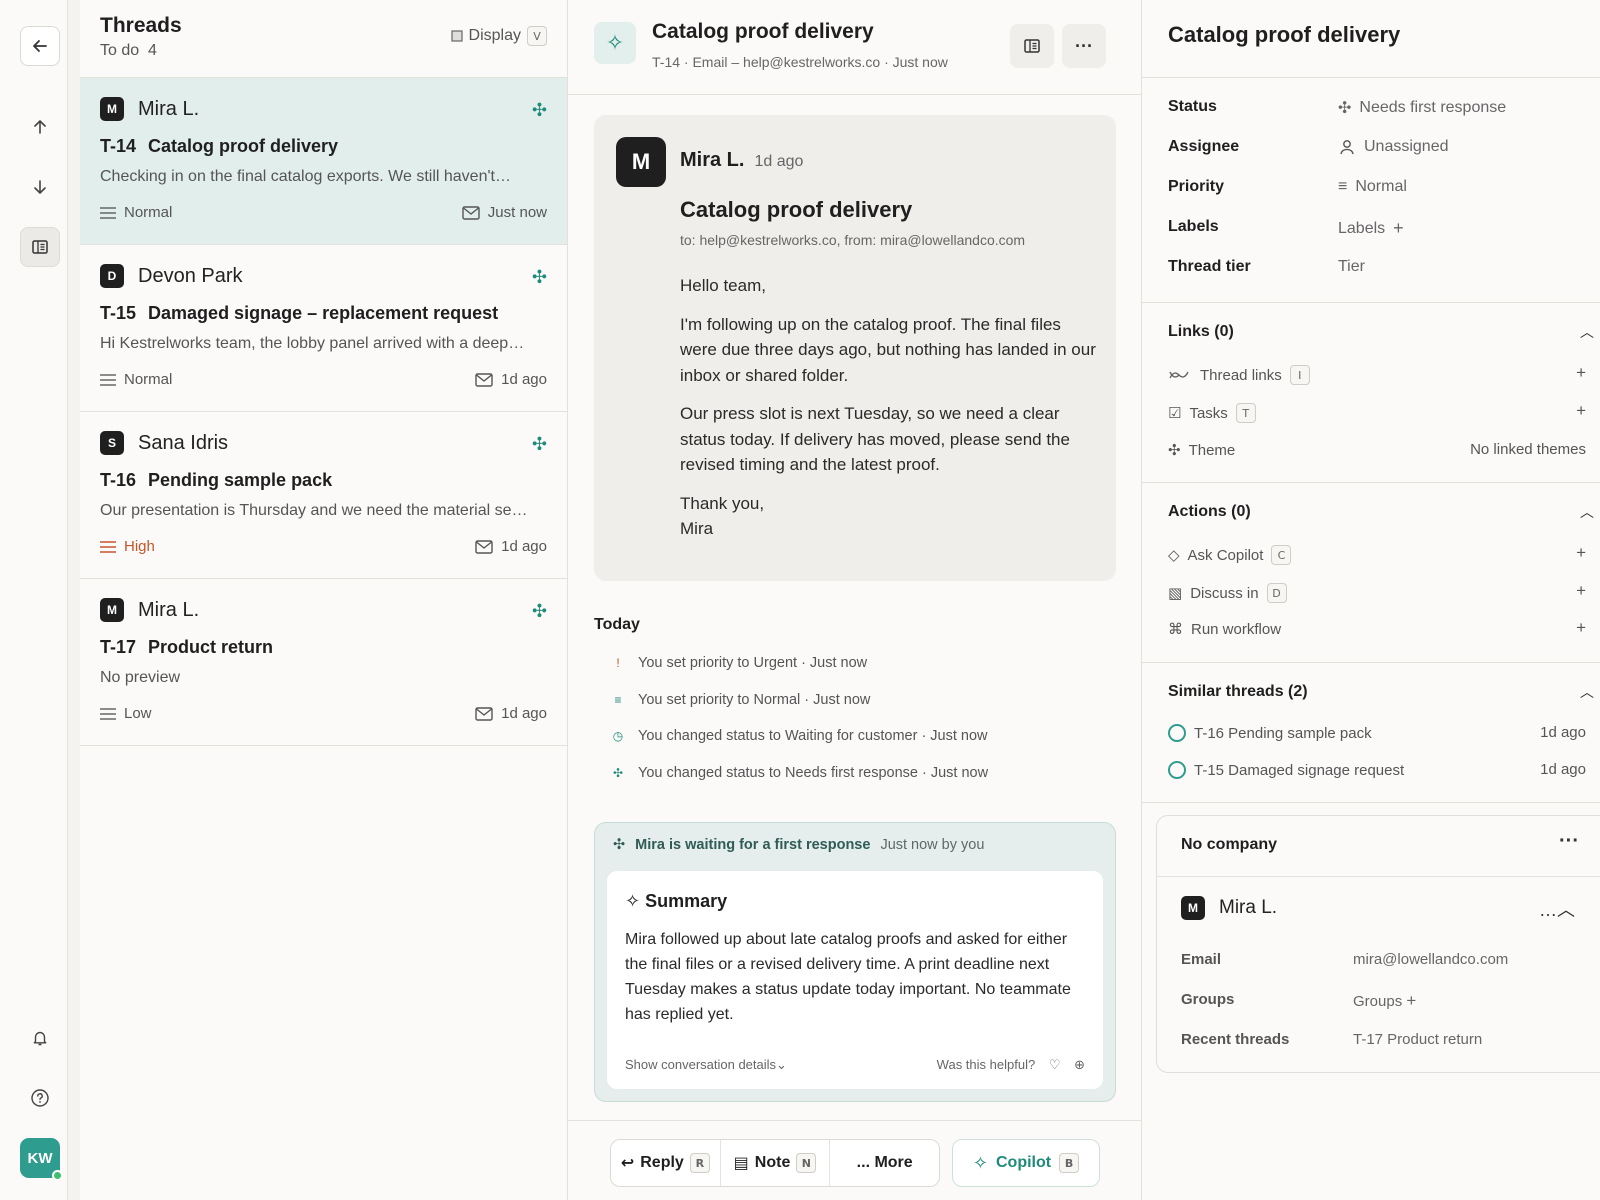  Describe the element at coordinates (171, 276) in the screenshot. I see `thread-author: D Devon Park` at that location.